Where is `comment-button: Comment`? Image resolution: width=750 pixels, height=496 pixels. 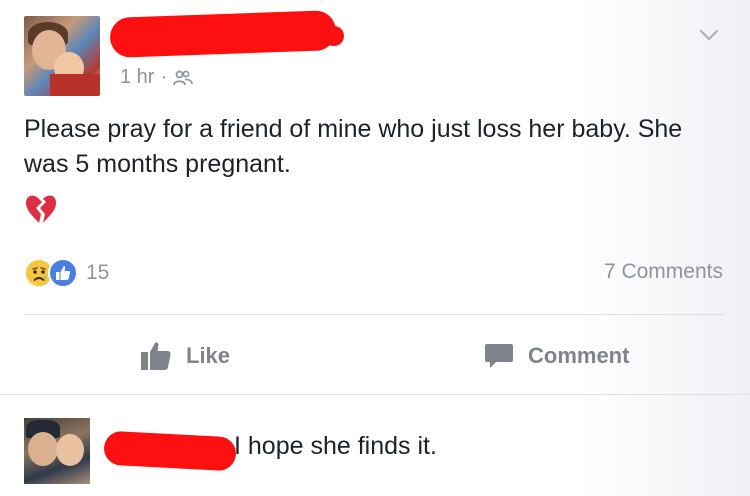
comment-button: Comment is located at coordinates (556, 356).